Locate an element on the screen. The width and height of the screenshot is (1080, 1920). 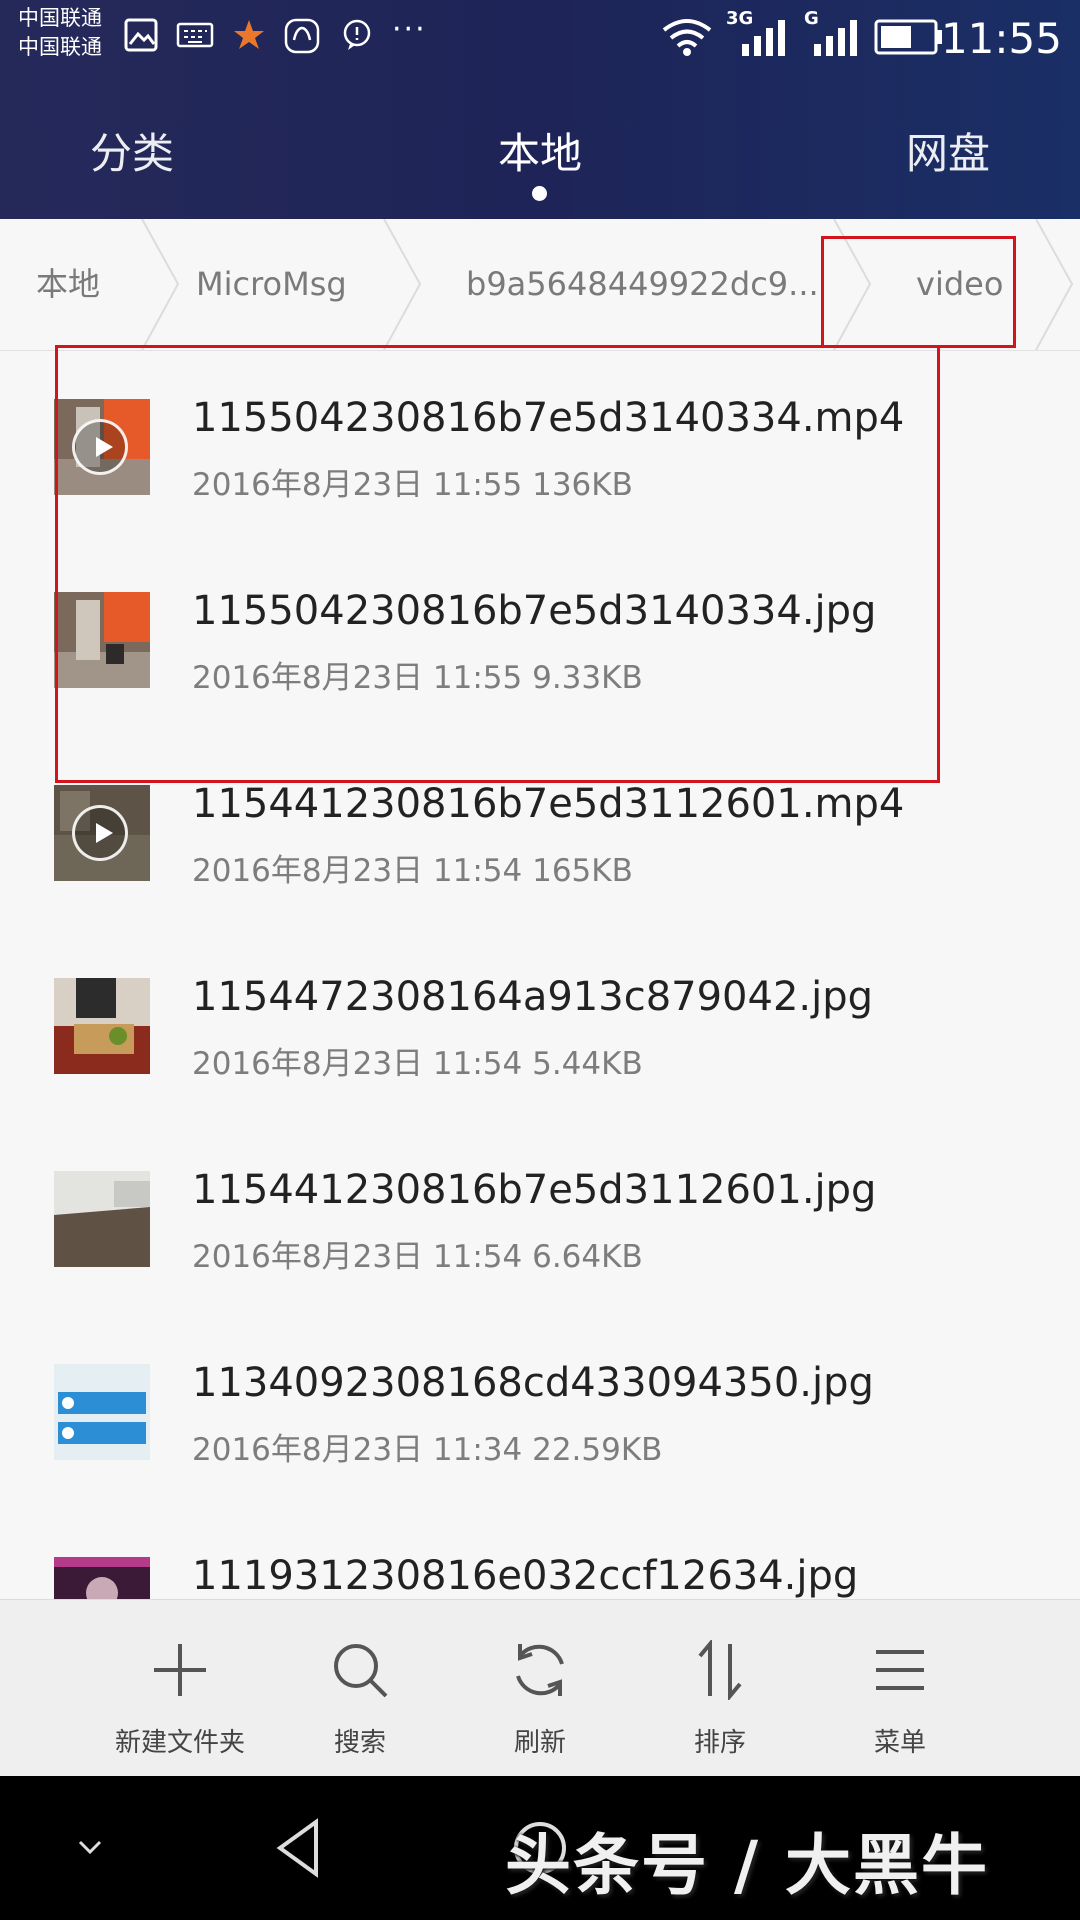
tab-local: 本地 is located at coordinates (540, 150).